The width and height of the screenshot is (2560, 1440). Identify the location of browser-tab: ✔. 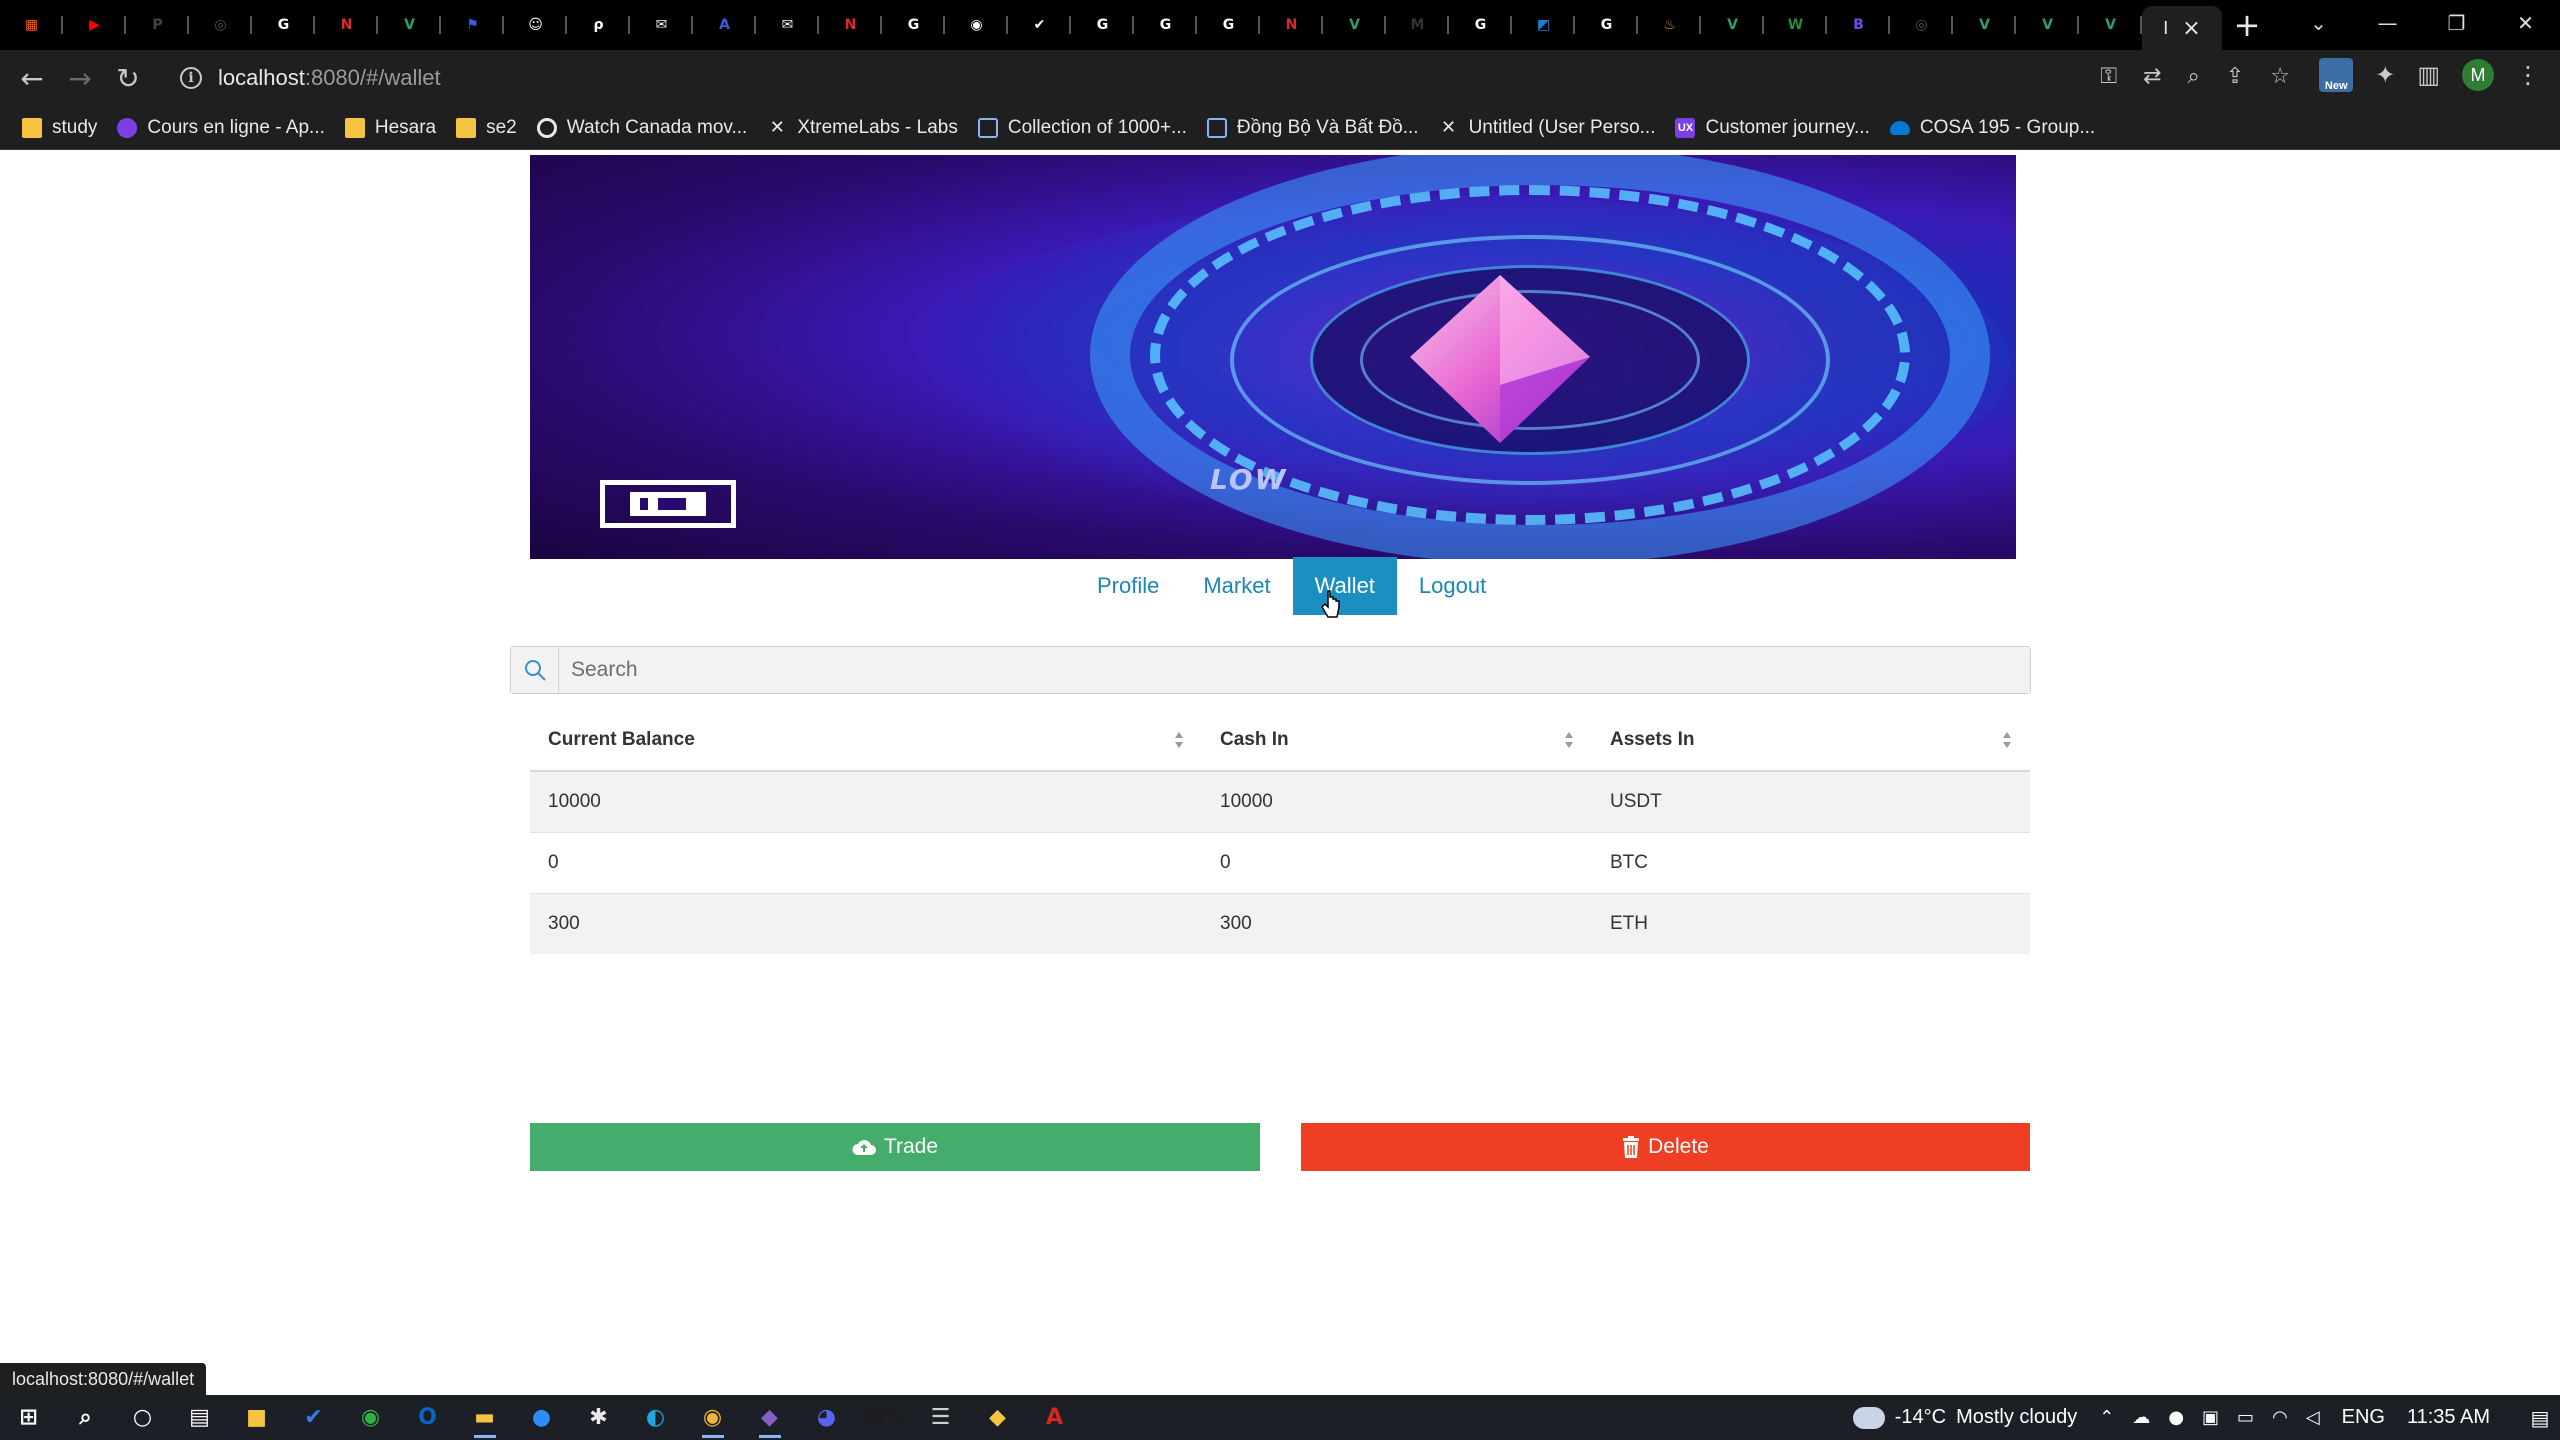
(1039, 25).